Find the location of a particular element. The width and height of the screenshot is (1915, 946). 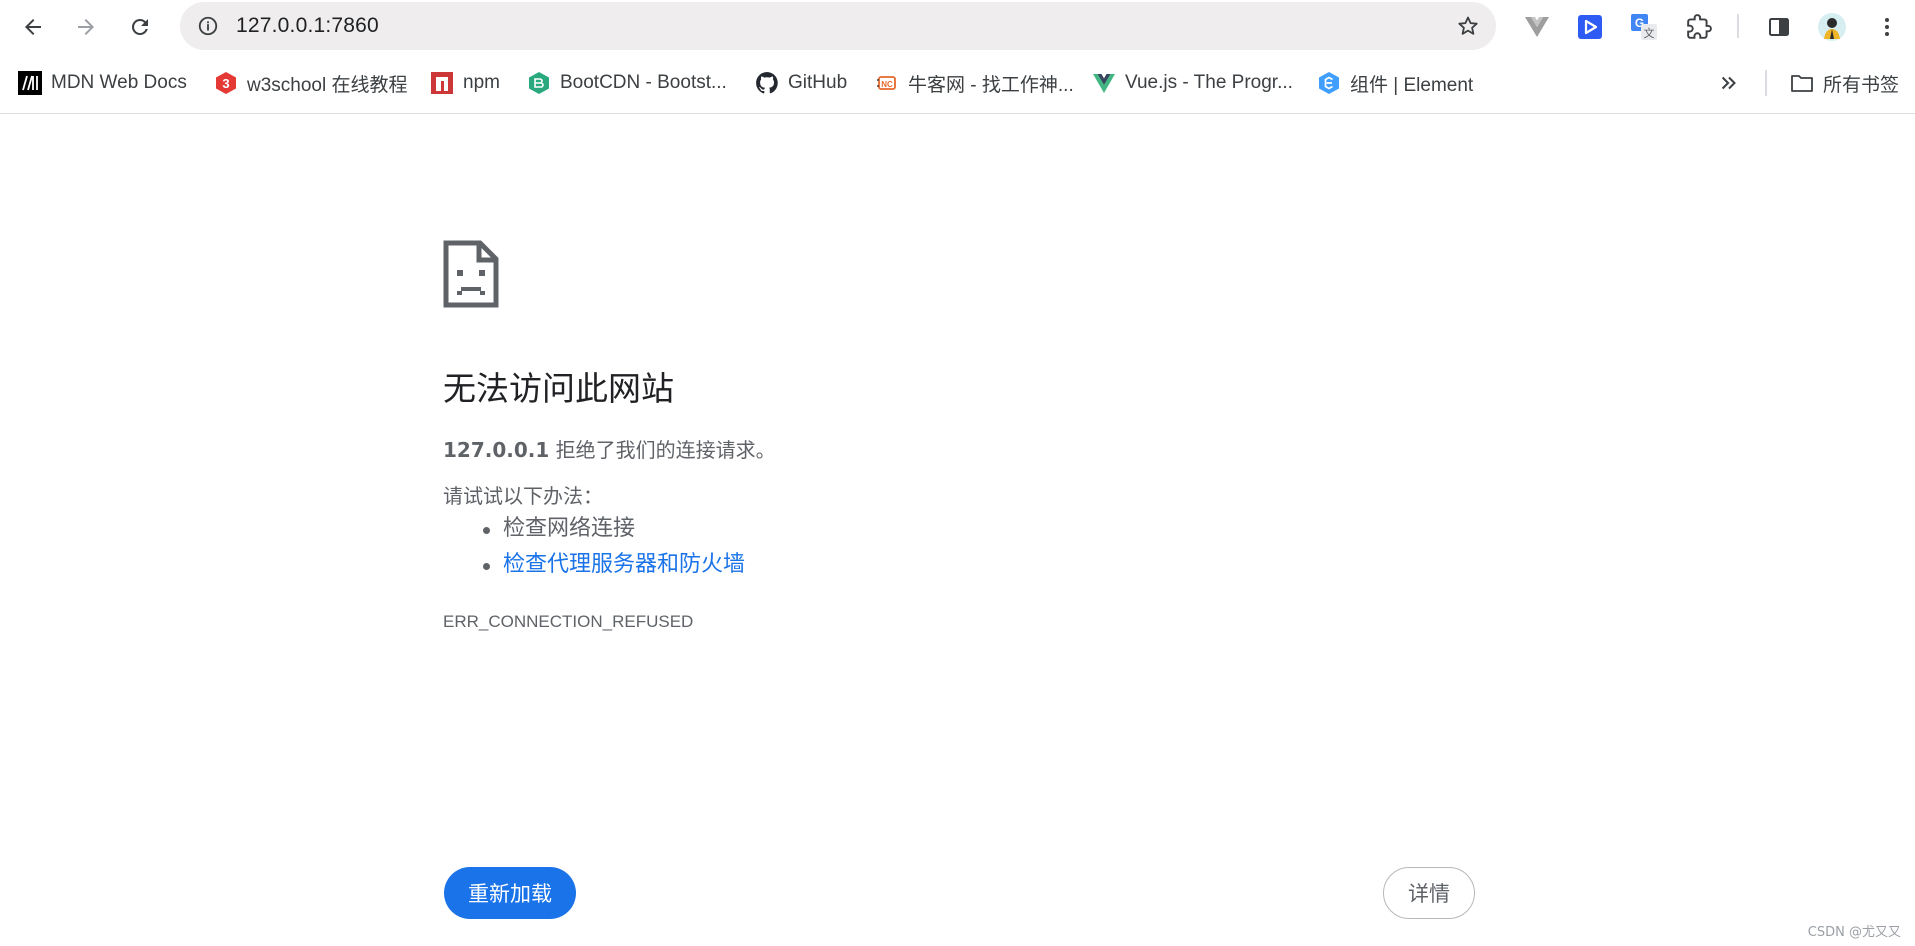

google-translate-extension: G文 is located at coordinates (1644, 27).